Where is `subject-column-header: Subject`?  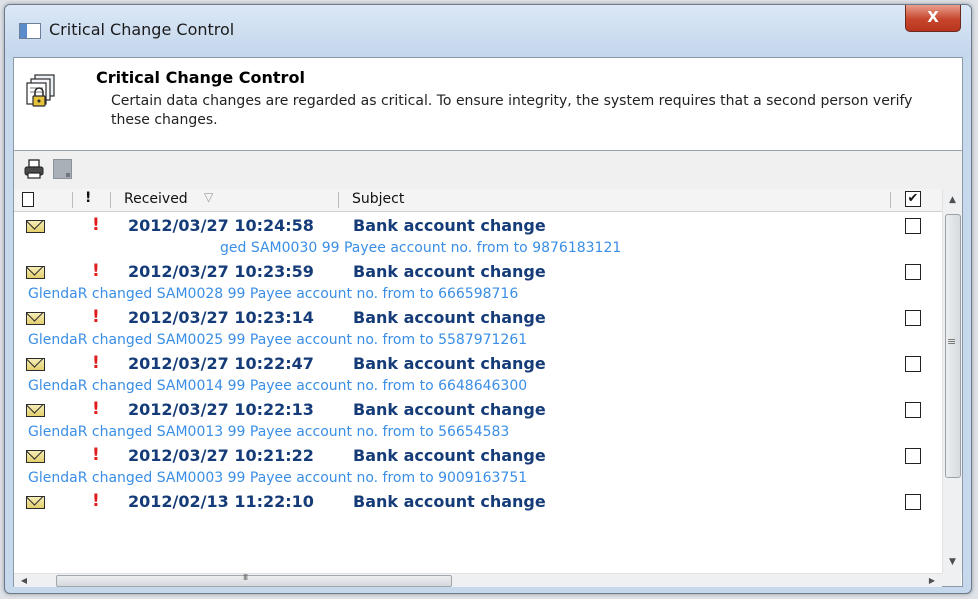
subject-column-header: Subject is located at coordinates (378, 199).